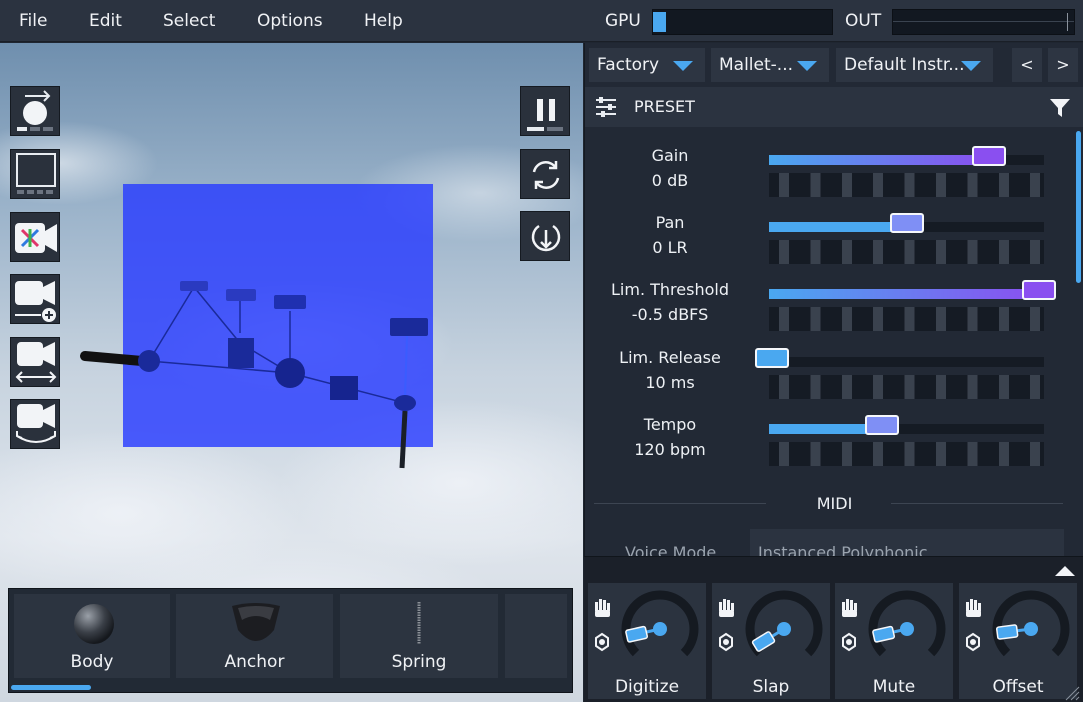 This screenshot has width=1083, height=702. Describe the element at coordinates (670, 155) in the screenshot. I see `param-name: Gain` at that location.